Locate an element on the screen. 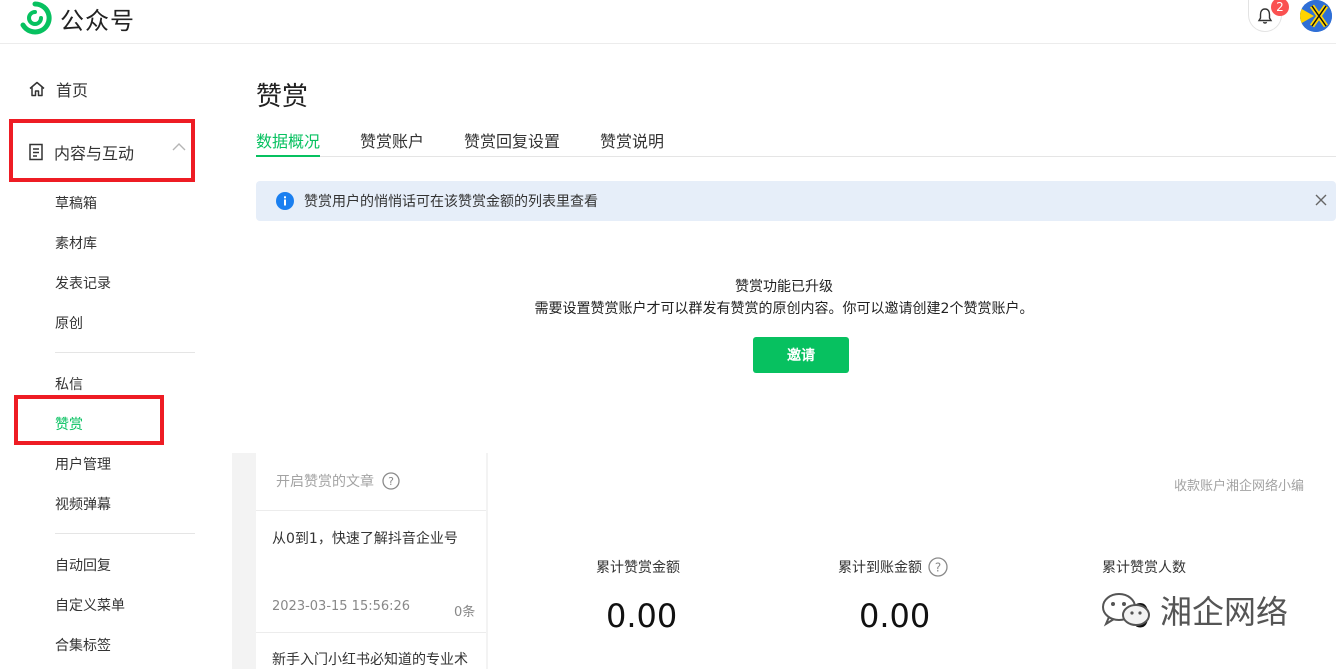  sidebar-item-home-label: 首页 is located at coordinates (72, 90).